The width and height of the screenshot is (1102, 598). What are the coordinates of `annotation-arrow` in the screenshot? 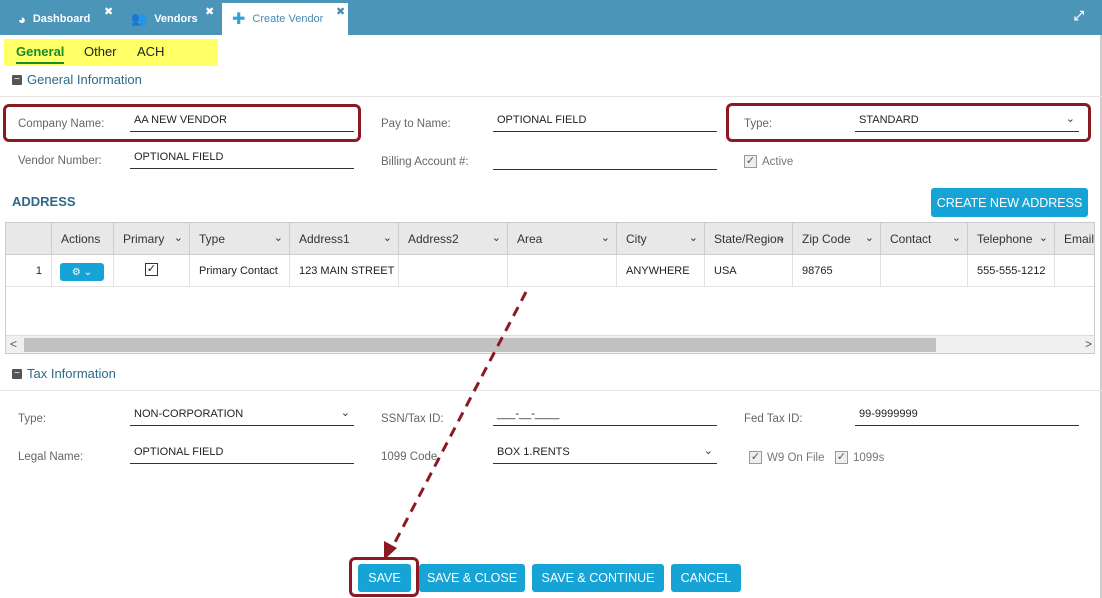 It's located at (456, 425).